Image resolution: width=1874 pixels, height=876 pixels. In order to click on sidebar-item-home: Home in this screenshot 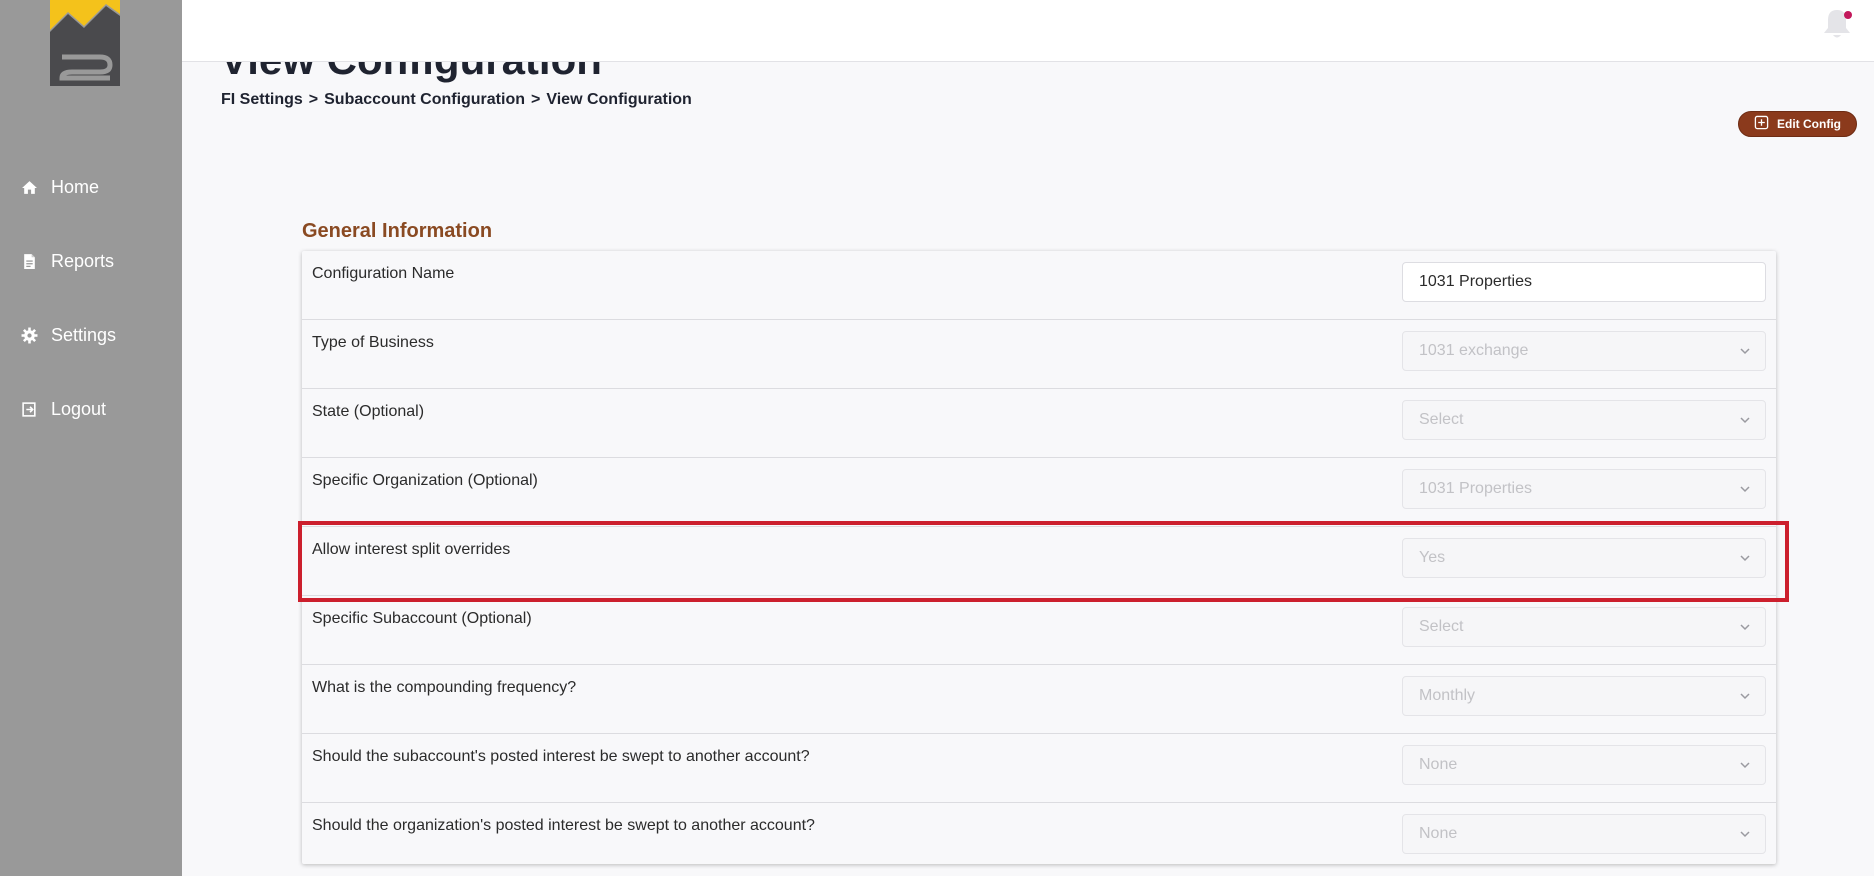, I will do `click(59, 187)`.